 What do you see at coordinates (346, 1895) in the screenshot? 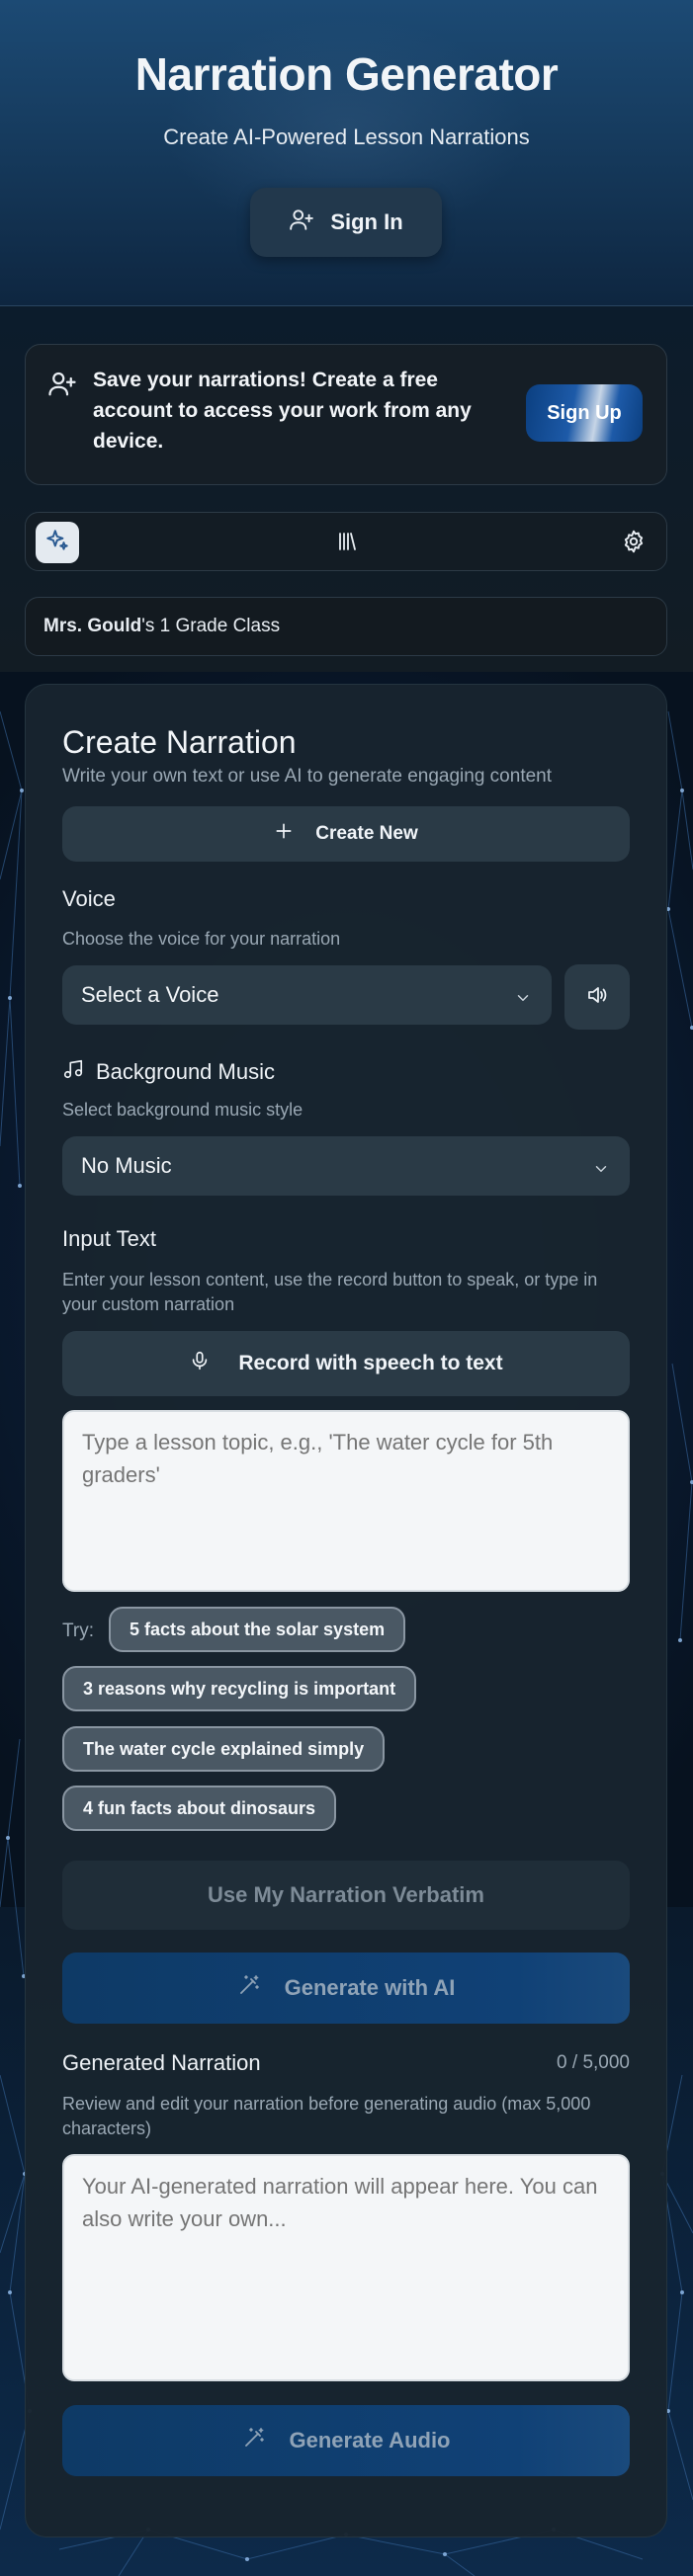
I see `use-verbatim-button: Use My Narration Verbatim` at bounding box center [346, 1895].